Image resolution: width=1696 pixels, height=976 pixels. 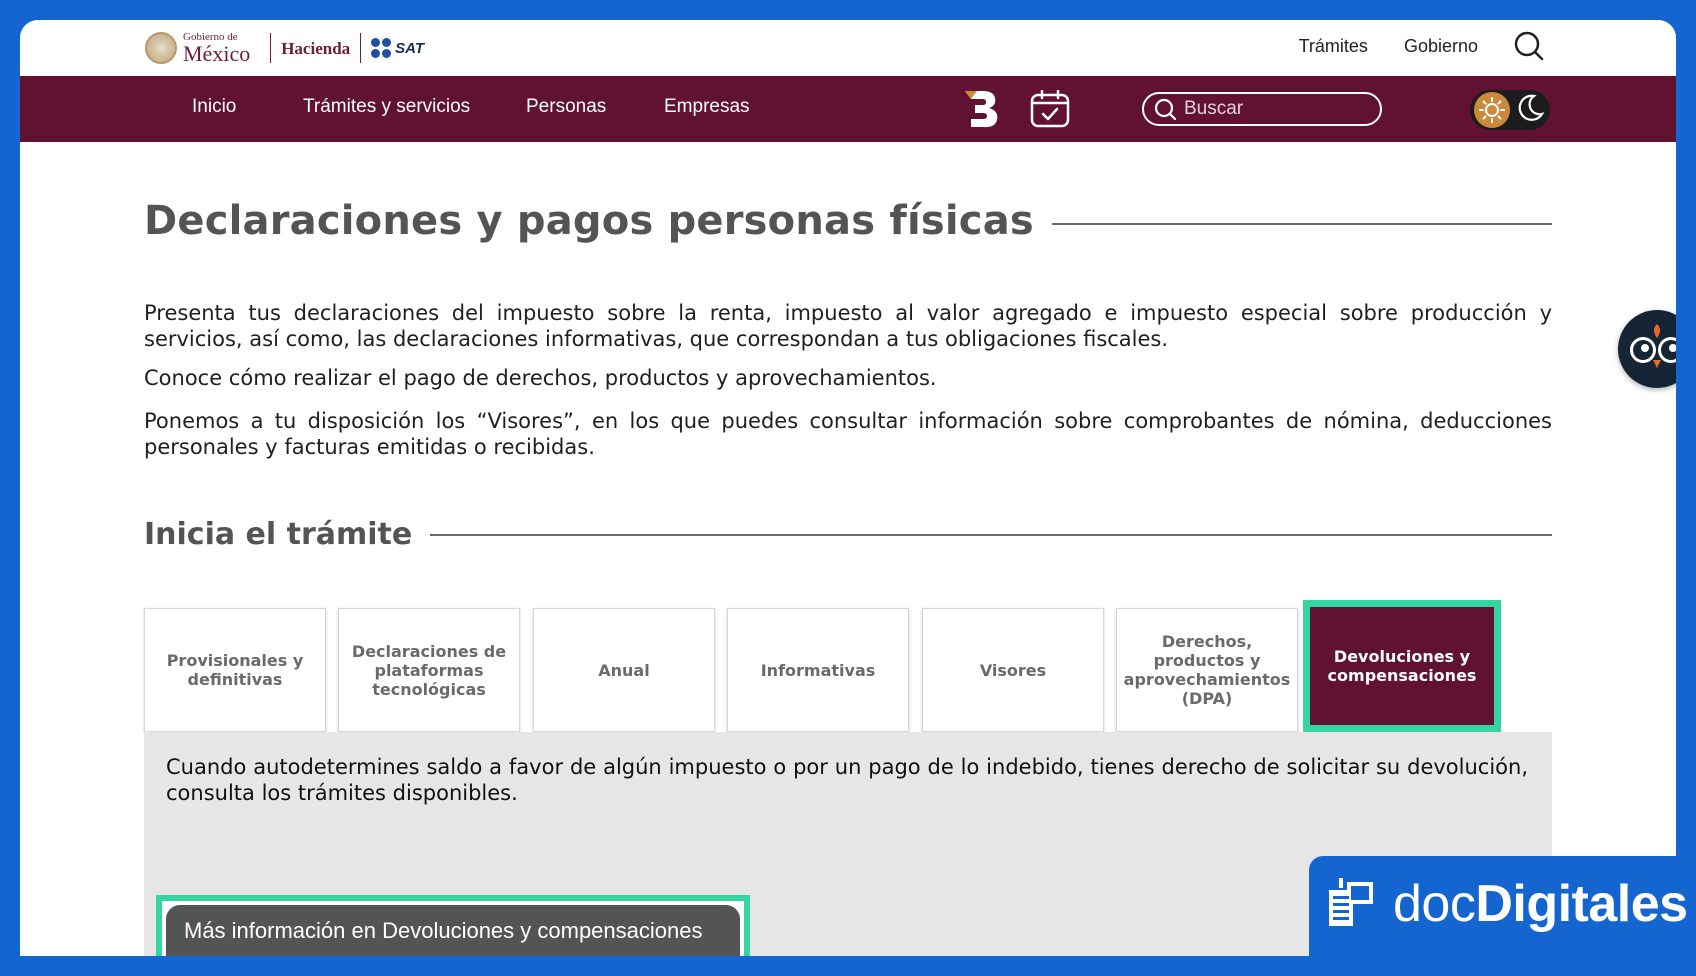 What do you see at coordinates (410, 48) in the screenshot?
I see `logo-sat: SAT` at bounding box center [410, 48].